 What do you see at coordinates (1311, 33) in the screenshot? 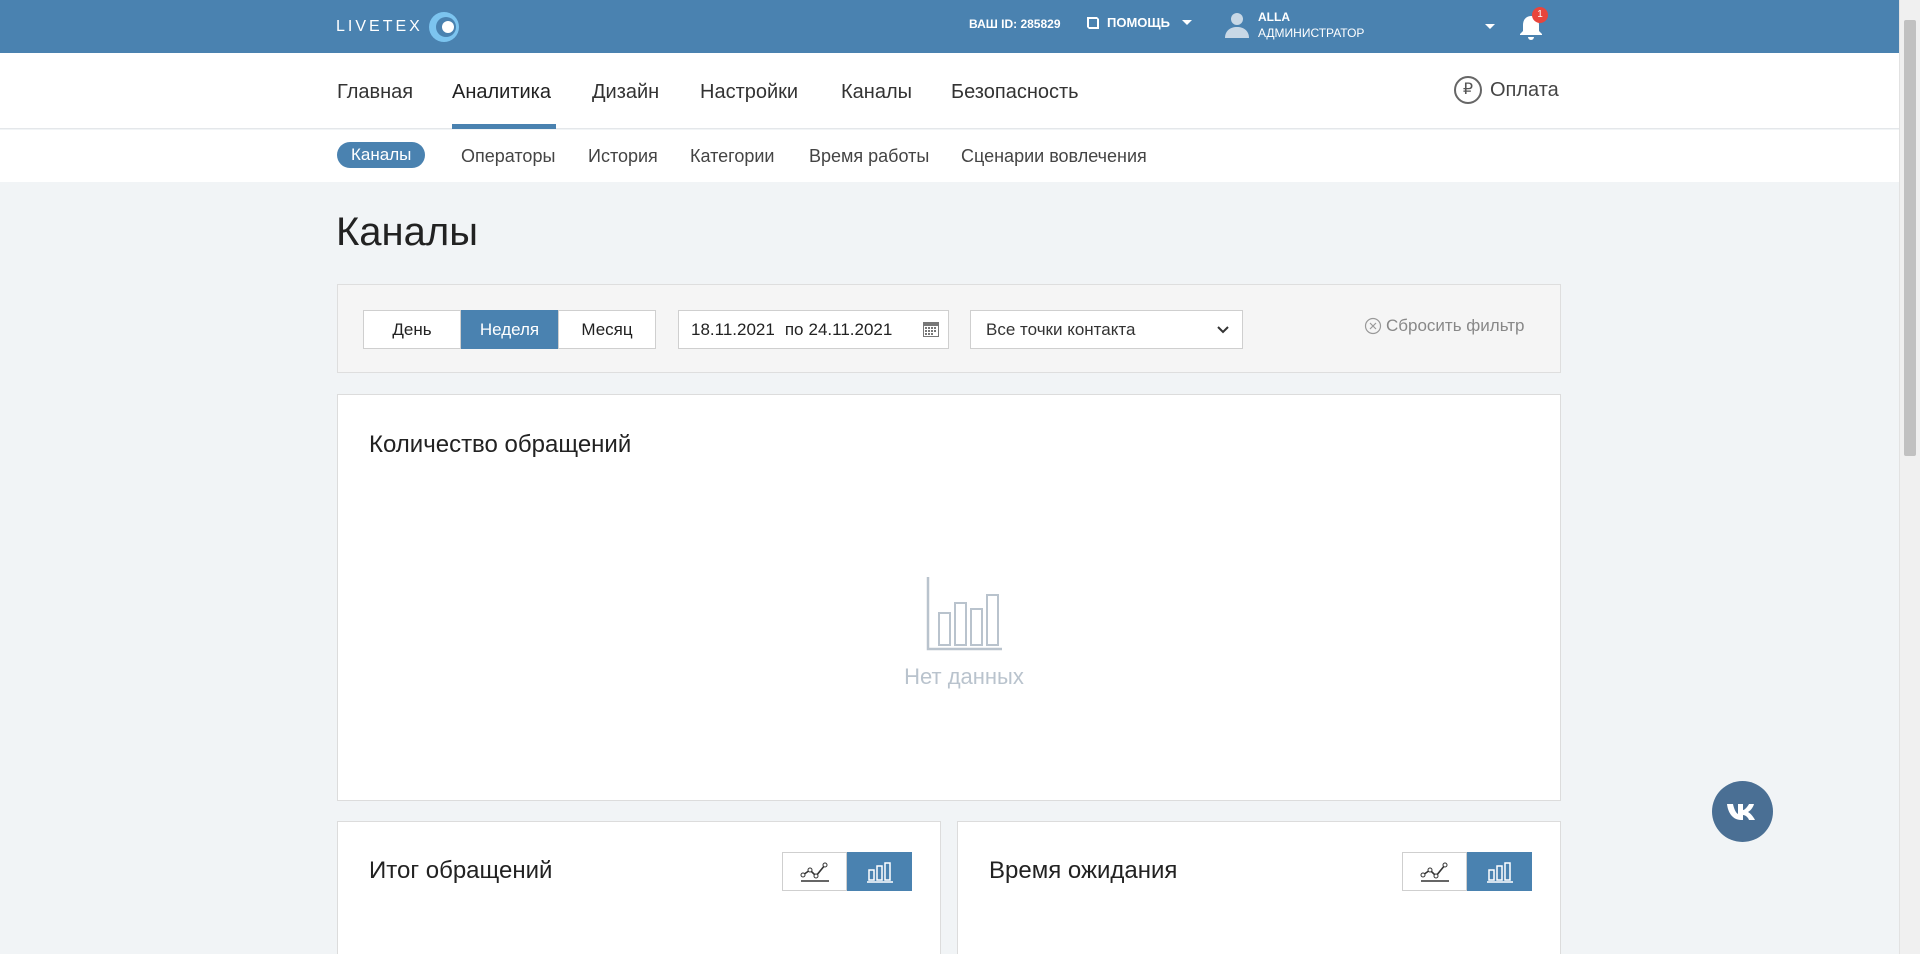
I see `user-role: АДМИНИСТРАТОР` at bounding box center [1311, 33].